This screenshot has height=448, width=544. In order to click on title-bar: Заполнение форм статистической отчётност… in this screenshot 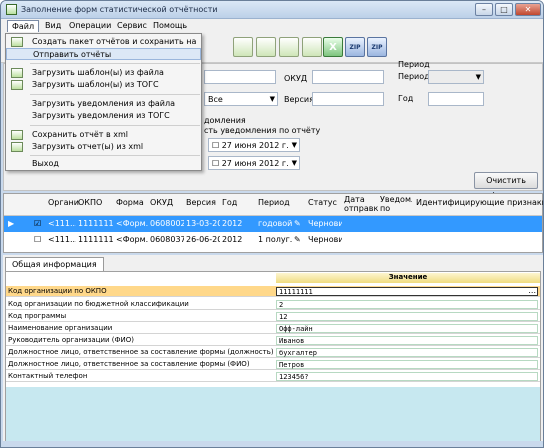, I will do `click(272, 10)`.